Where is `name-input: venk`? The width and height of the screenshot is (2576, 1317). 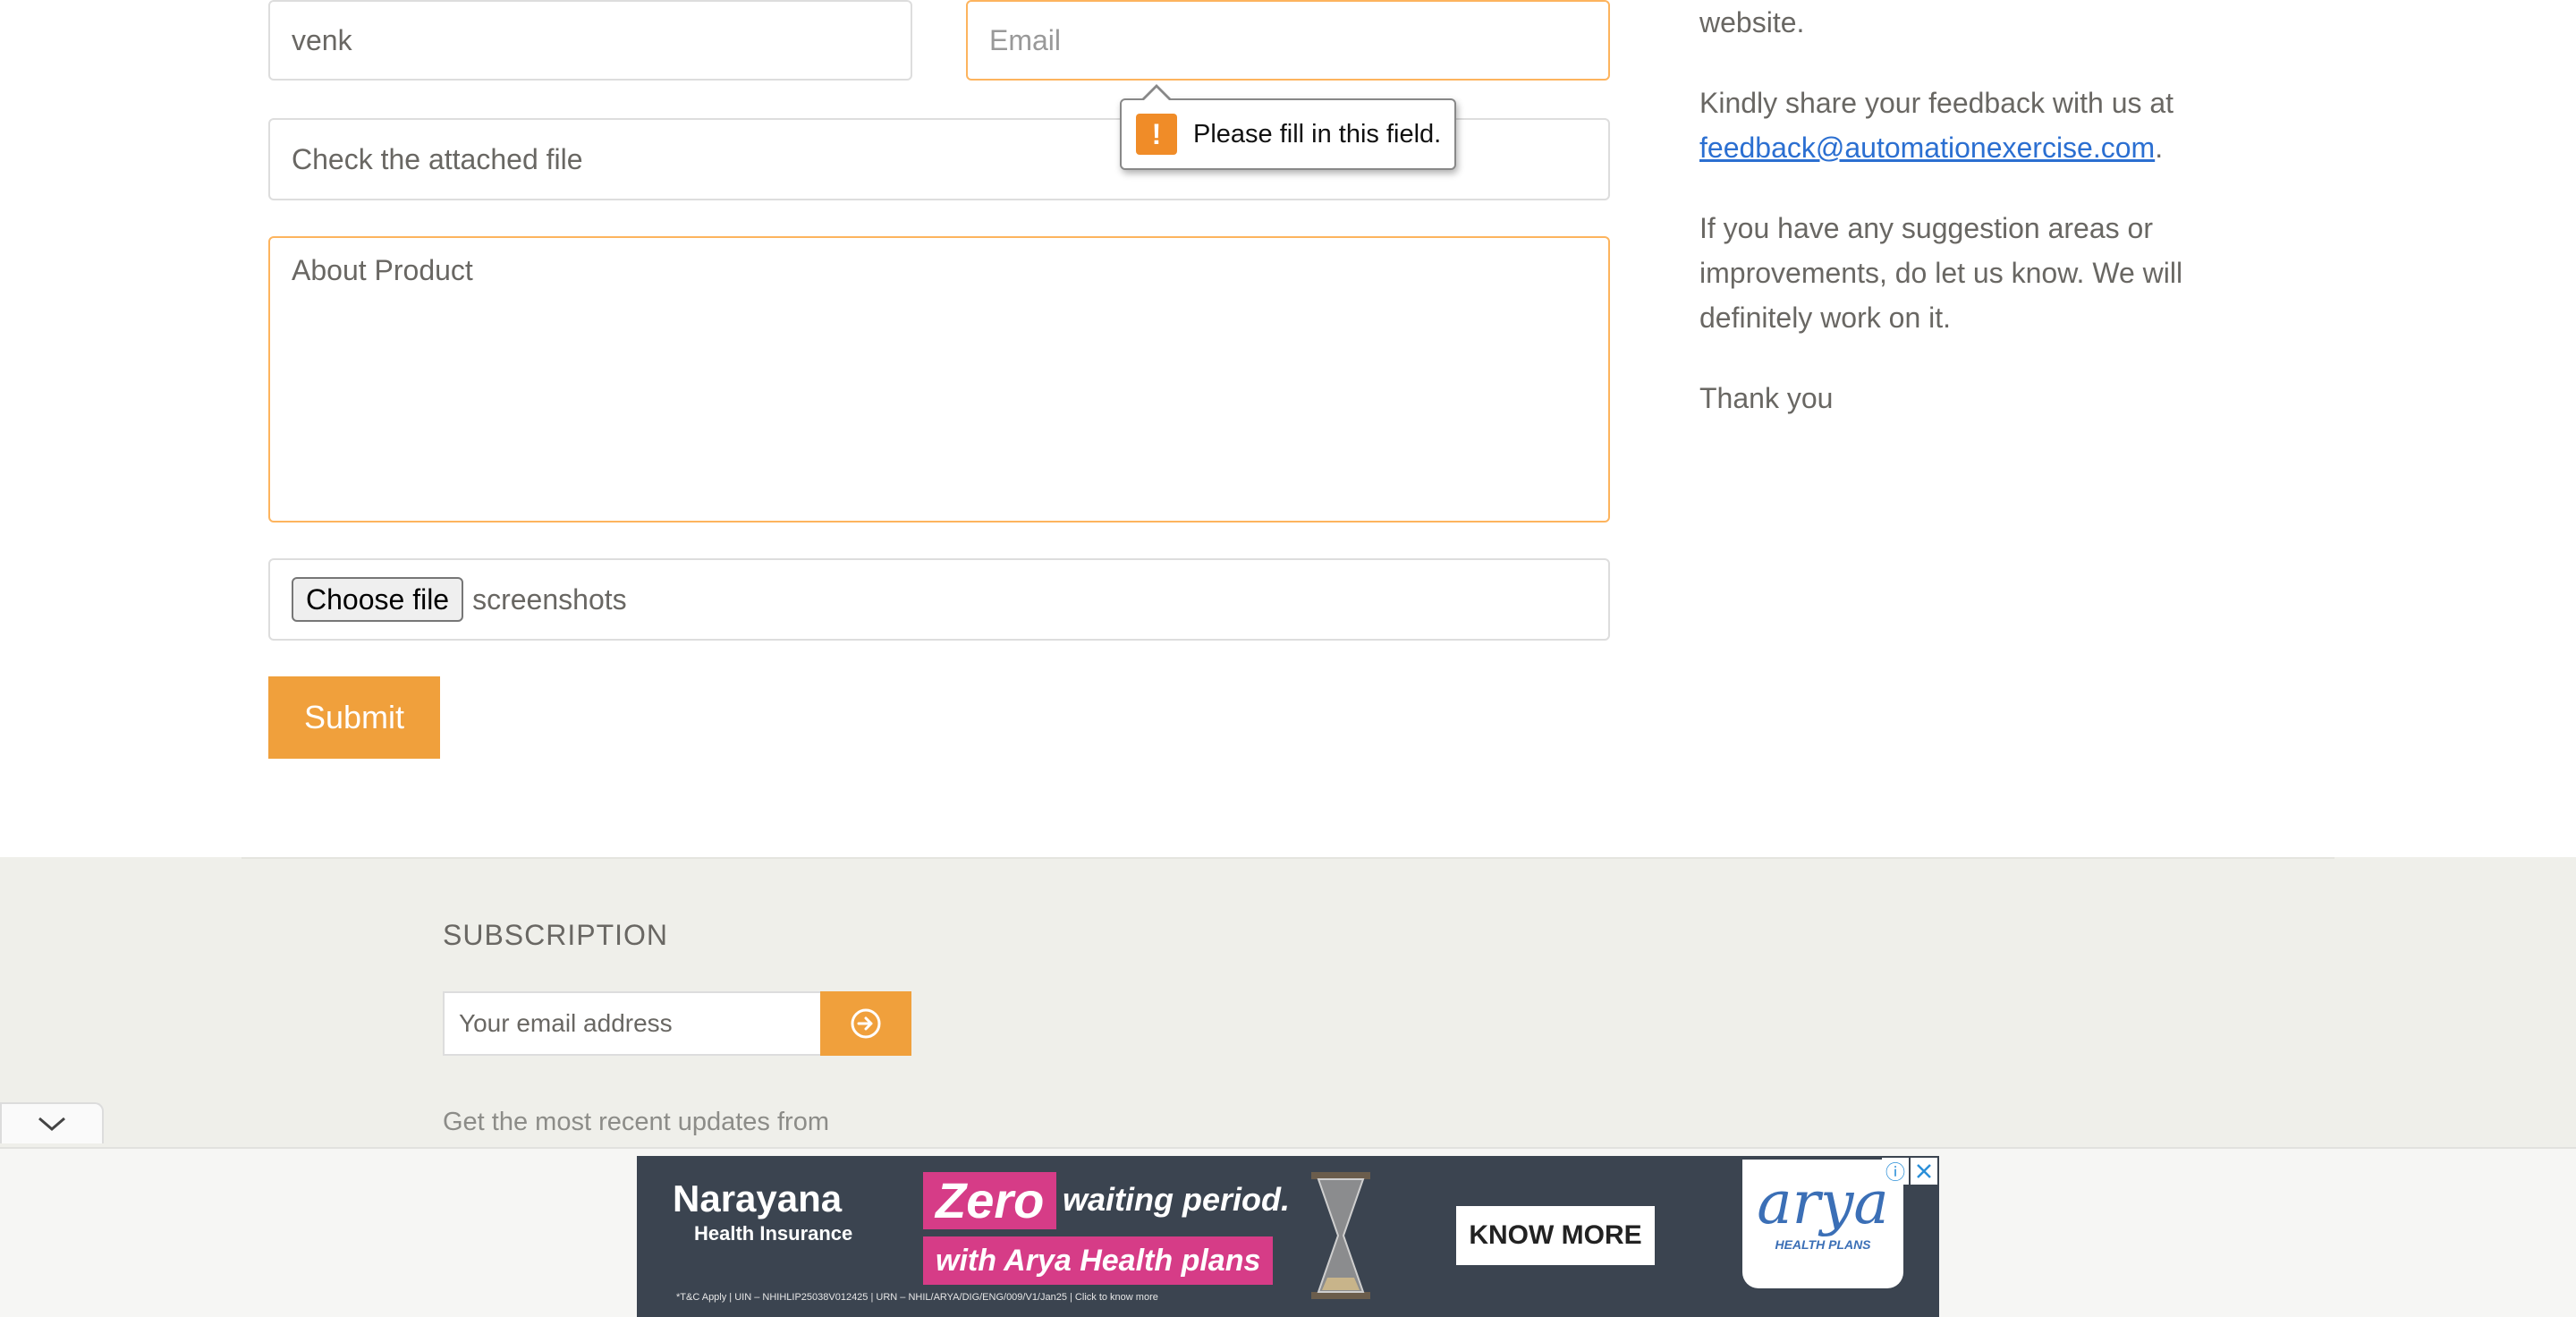
name-input: venk is located at coordinates (590, 40).